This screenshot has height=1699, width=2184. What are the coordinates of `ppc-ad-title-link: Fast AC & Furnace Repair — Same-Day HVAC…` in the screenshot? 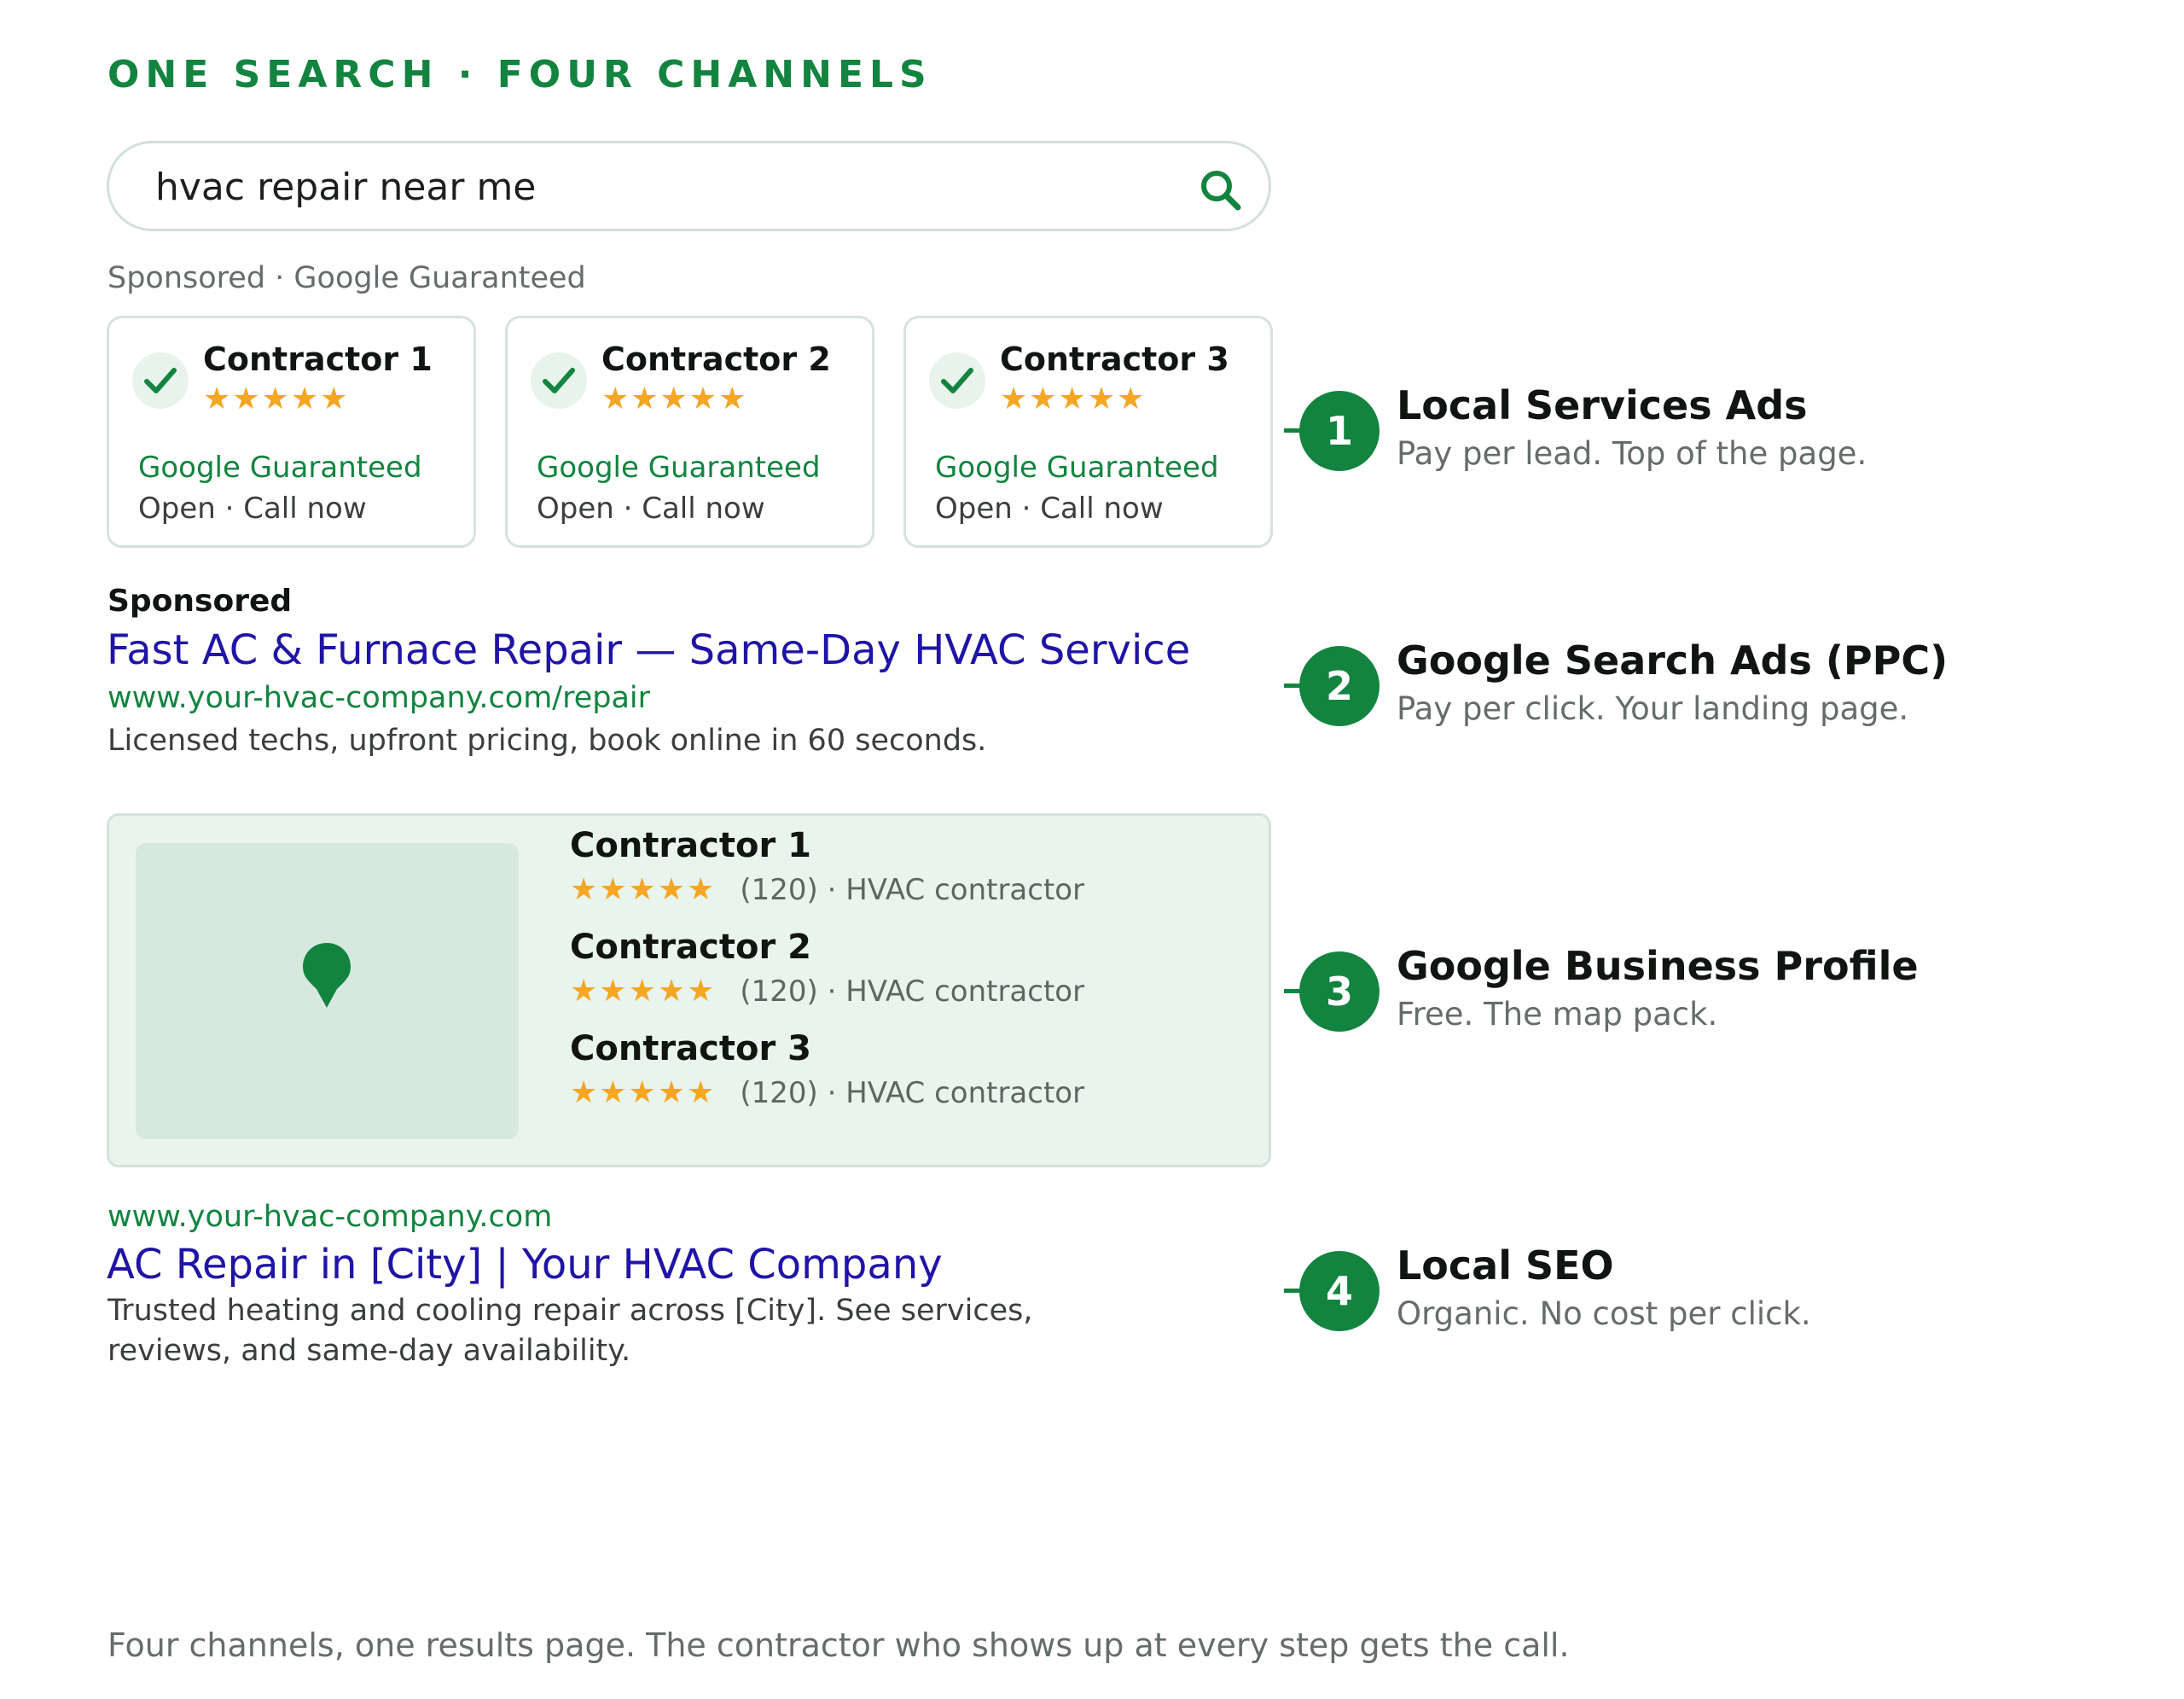 It's located at (648, 650).